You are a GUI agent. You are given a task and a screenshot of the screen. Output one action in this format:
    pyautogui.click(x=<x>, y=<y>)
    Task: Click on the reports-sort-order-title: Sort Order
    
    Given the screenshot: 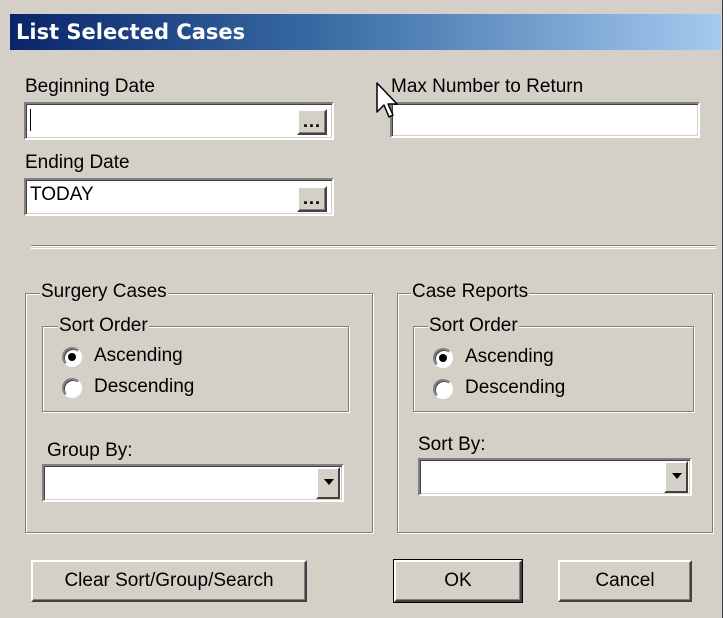 What is the action you would take?
    pyautogui.click(x=473, y=326)
    